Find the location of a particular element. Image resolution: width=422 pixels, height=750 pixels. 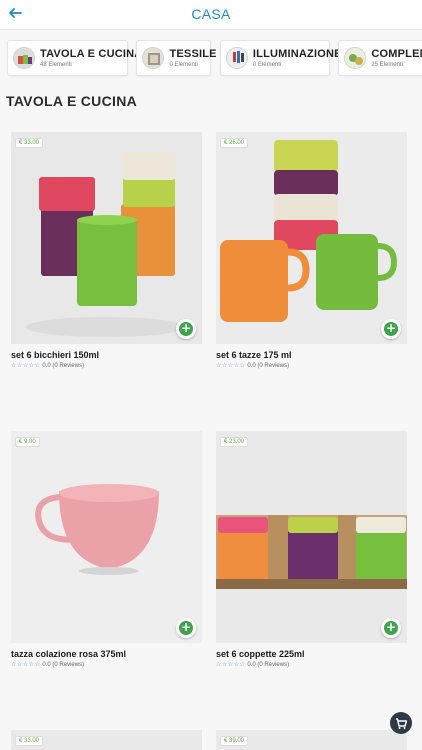

price-badge: € 39.00 is located at coordinates (234, 741).